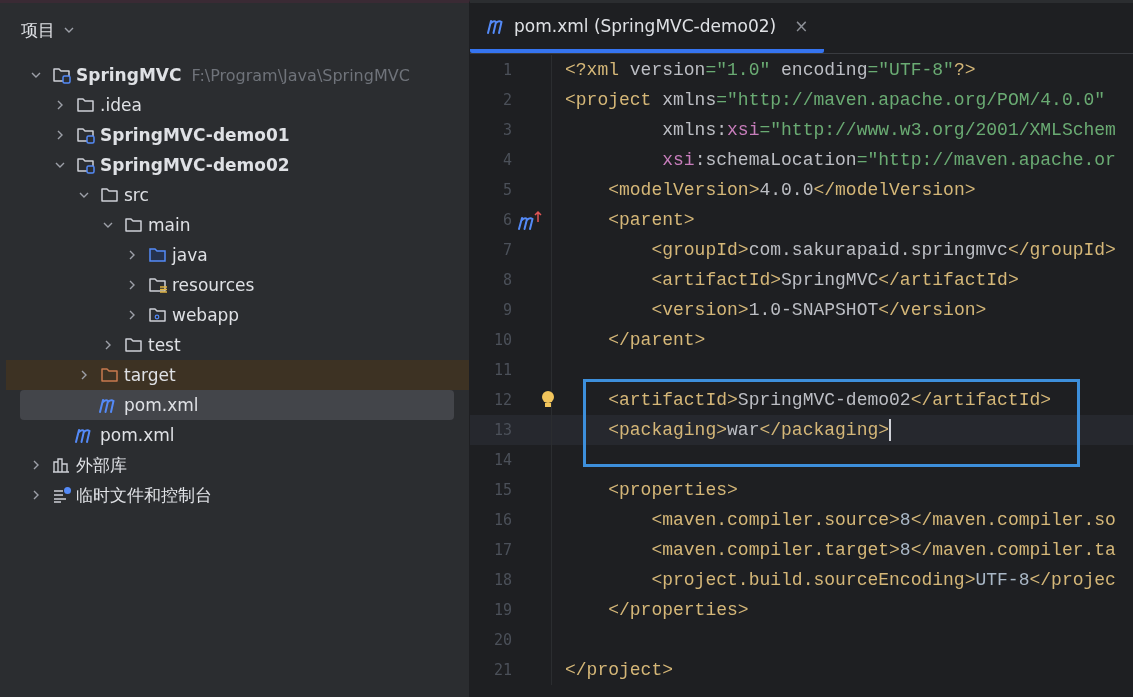  I want to click on code-line: <project.build.sourceEncoding>UTF-8</projec, so click(883, 580).